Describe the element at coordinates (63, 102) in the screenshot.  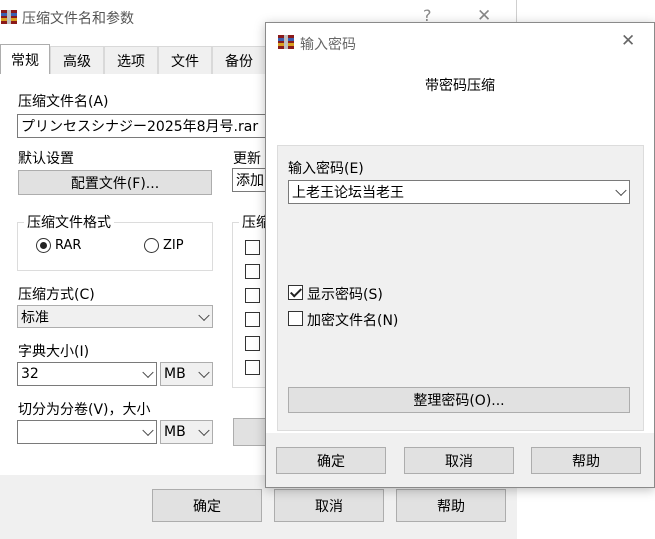
I see `archive-name-label: 压缩文件名(A)` at that location.